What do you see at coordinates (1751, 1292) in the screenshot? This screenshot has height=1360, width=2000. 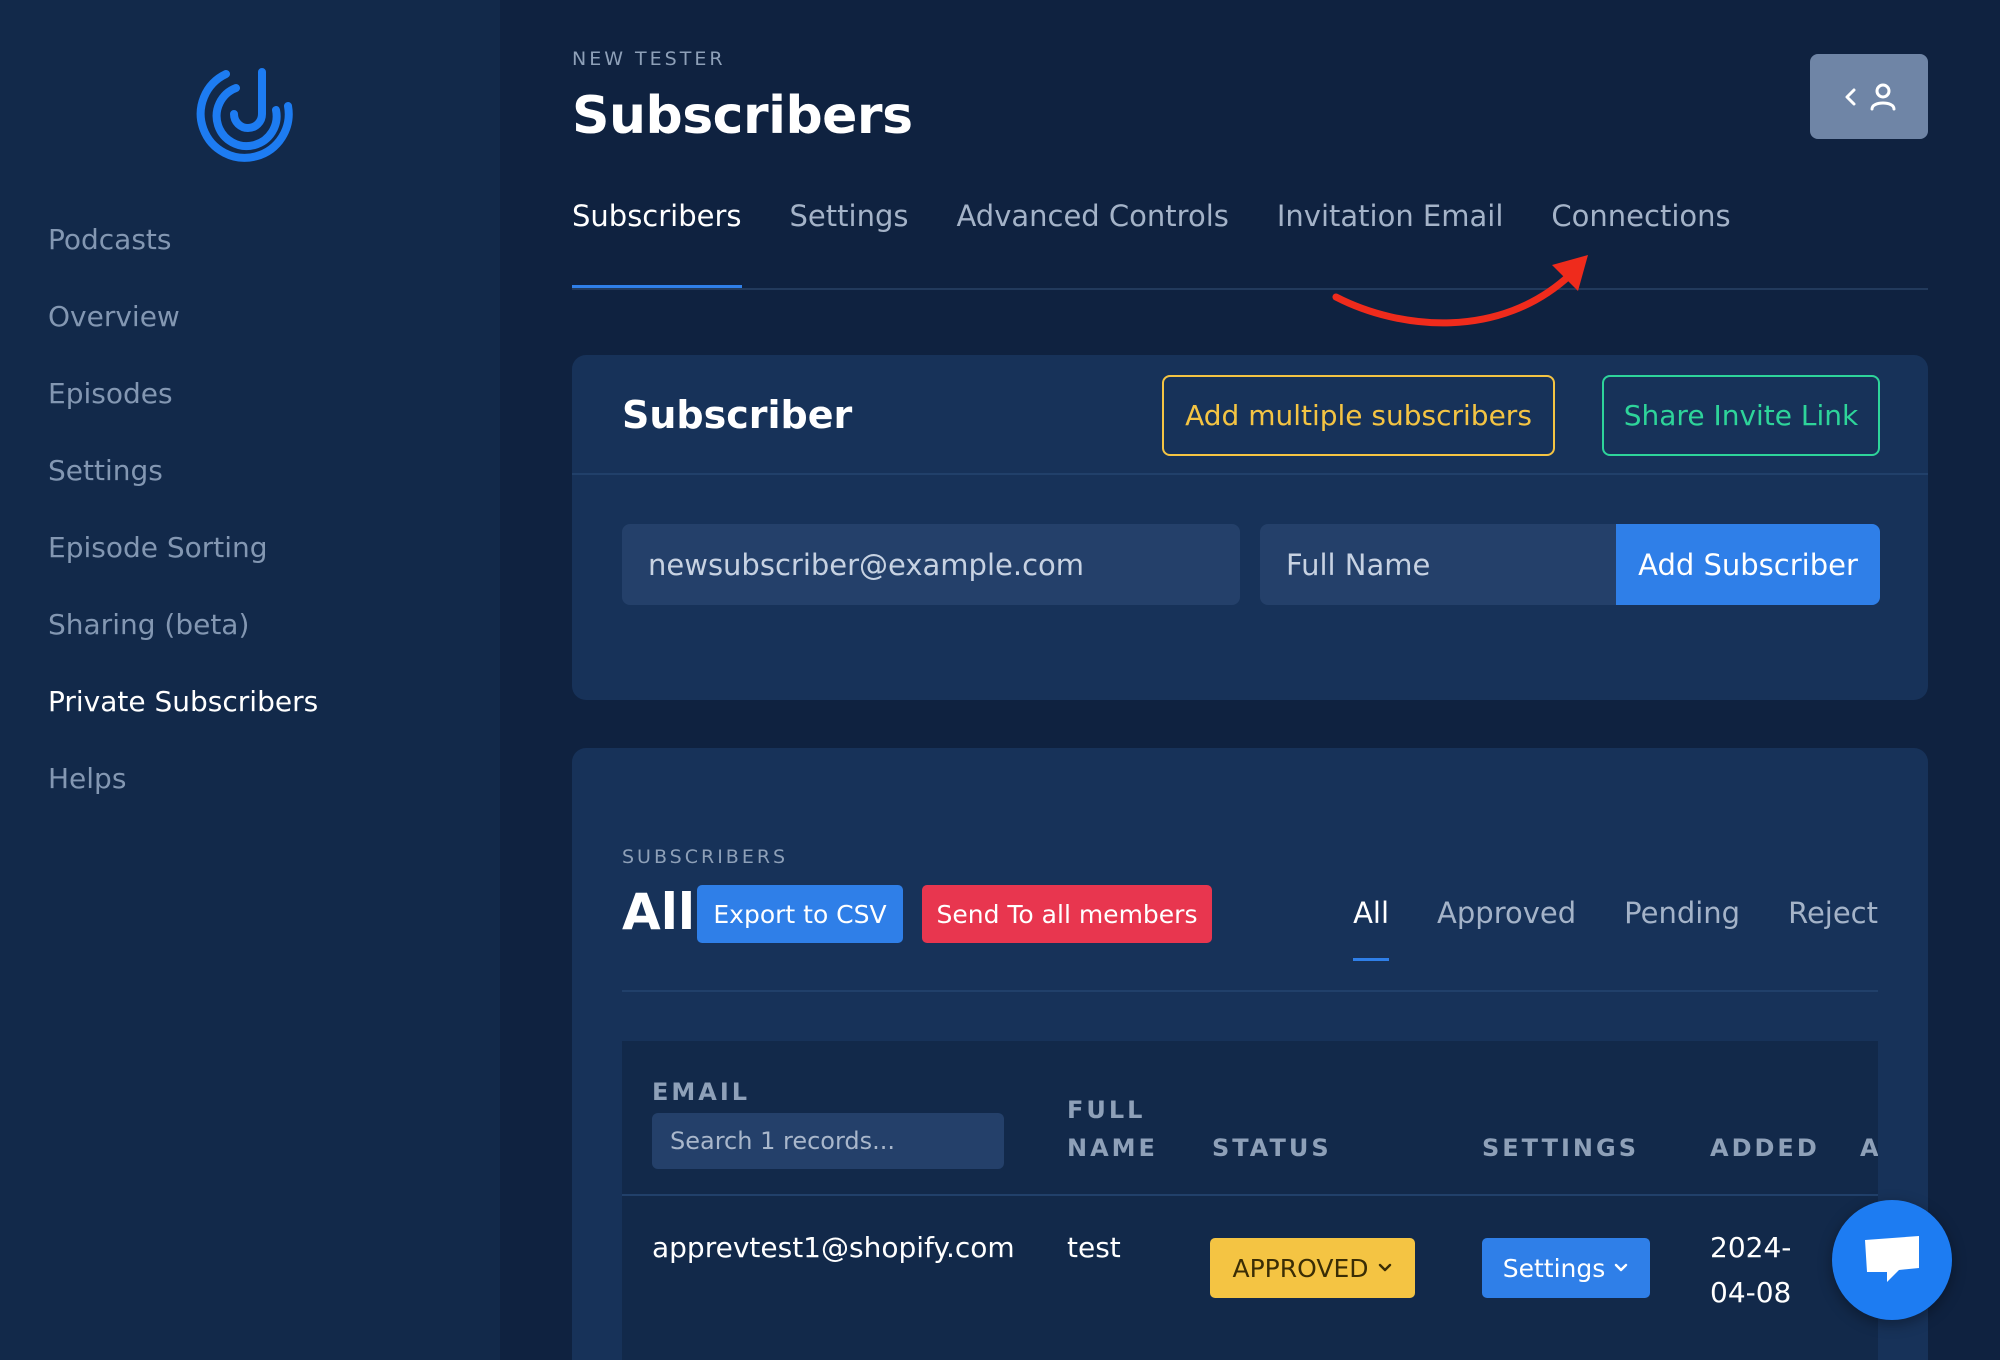 I see `row-added-date-line2: 04-08` at bounding box center [1751, 1292].